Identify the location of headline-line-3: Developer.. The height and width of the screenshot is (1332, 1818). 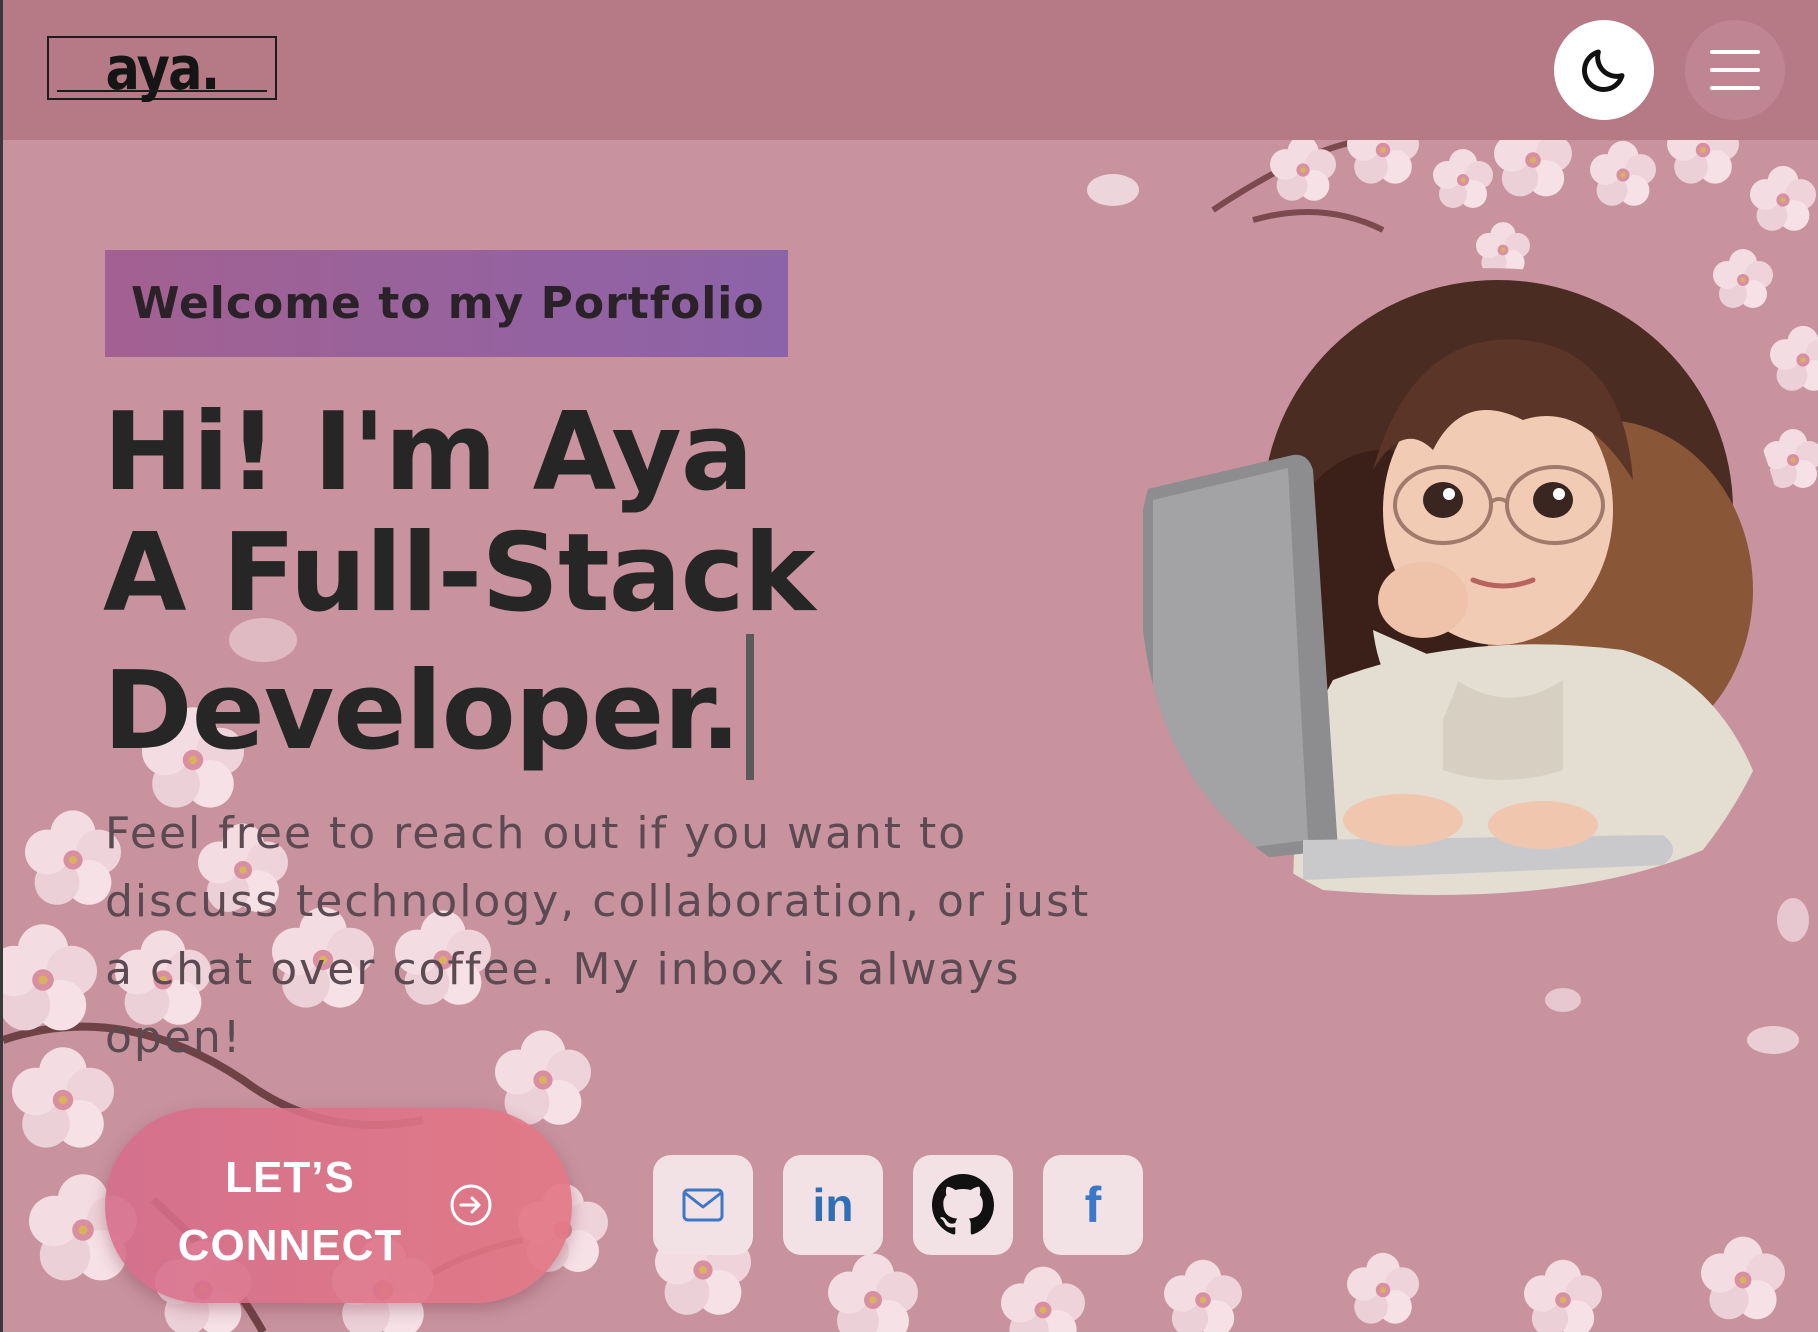
(458, 707).